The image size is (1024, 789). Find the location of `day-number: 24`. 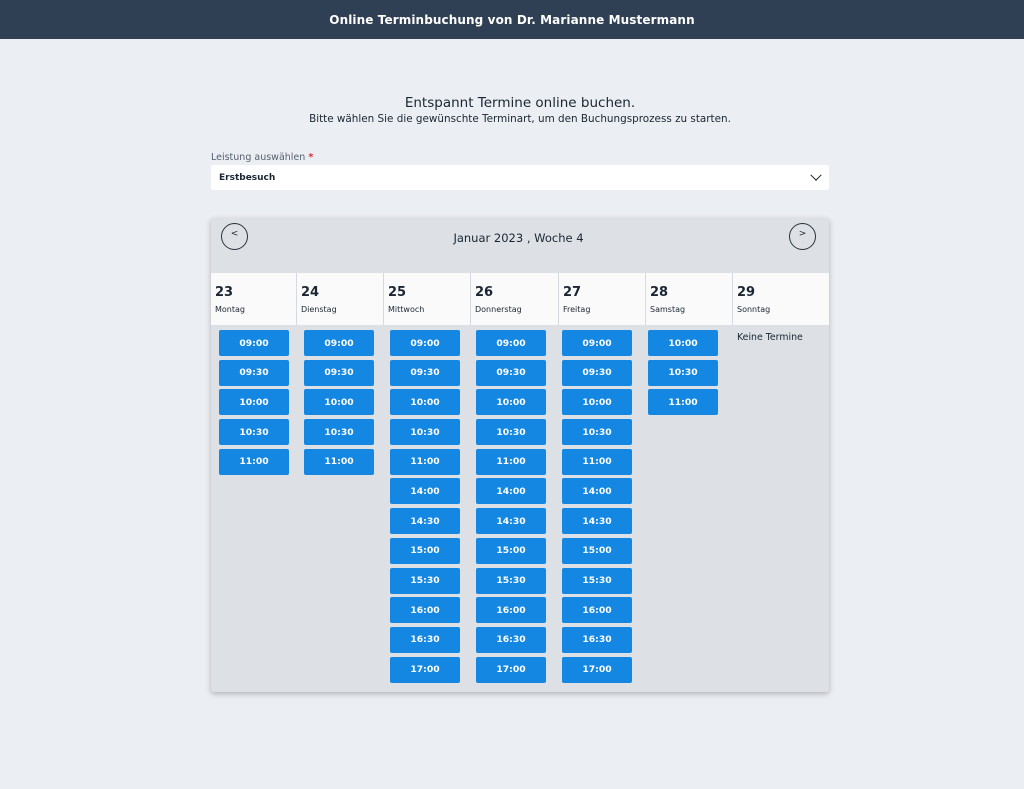

day-number: 24 is located at coordinates (310, 292).